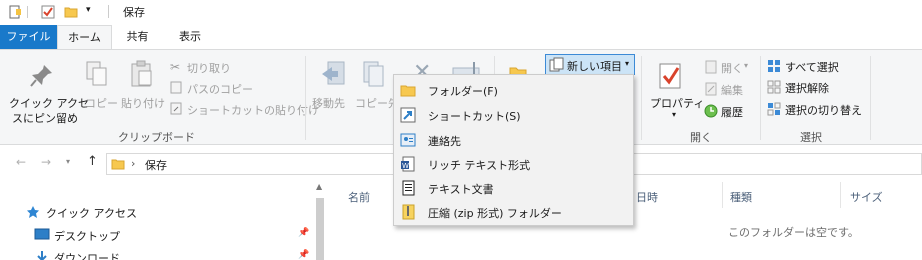 The height and width of the screenshot is (260, 922). Describe the element at coordinates (87, 236) in the screenshot. I see `nav-desktop: デスクトップ` at that location.